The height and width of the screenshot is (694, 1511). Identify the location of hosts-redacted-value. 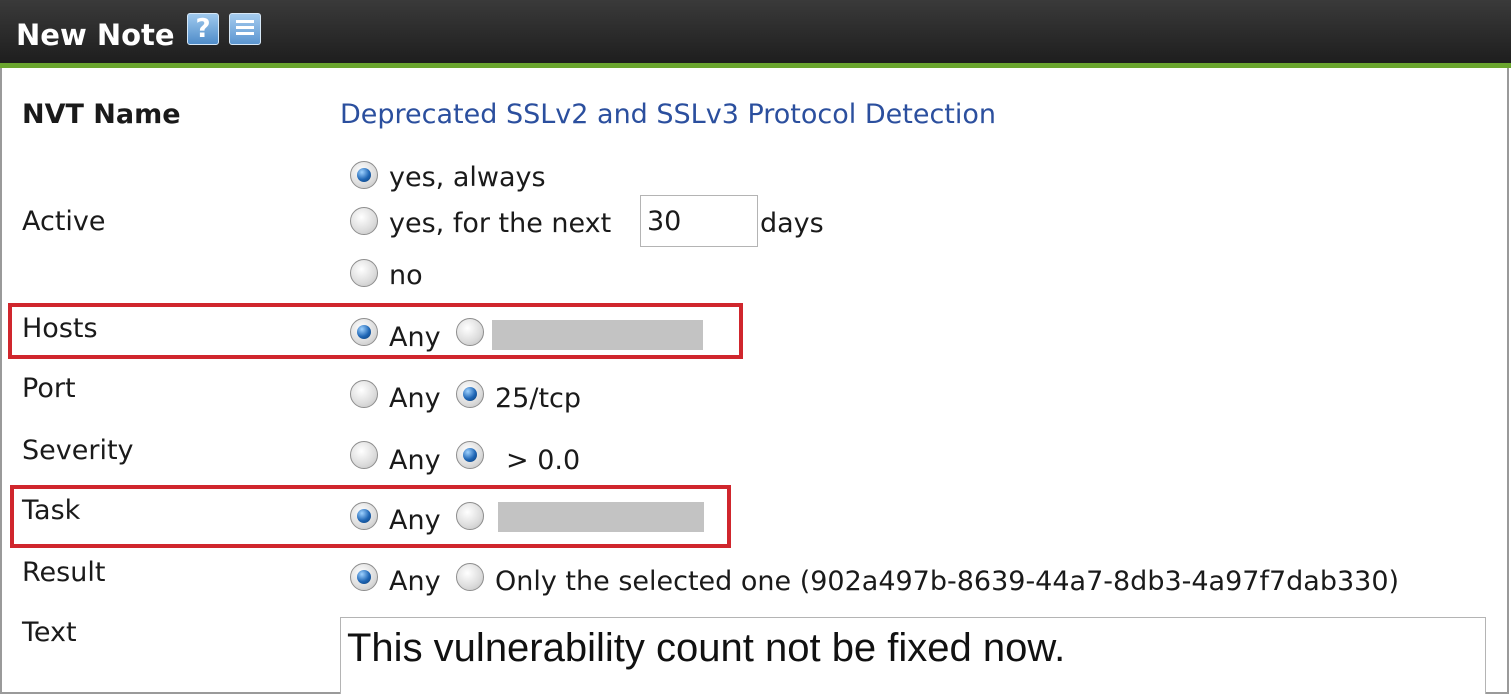
(597, 335).